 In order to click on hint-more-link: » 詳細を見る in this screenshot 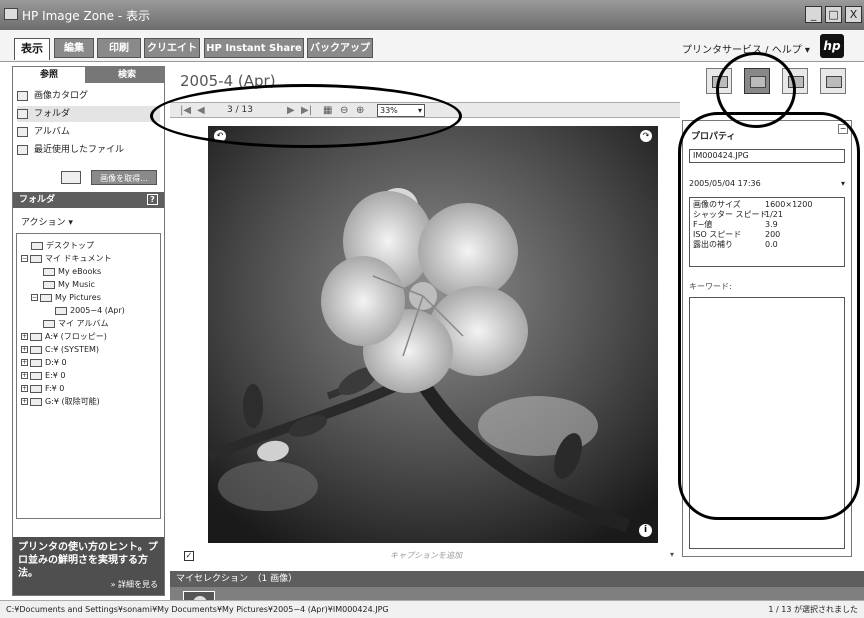, I will do `click(134, 584)`.